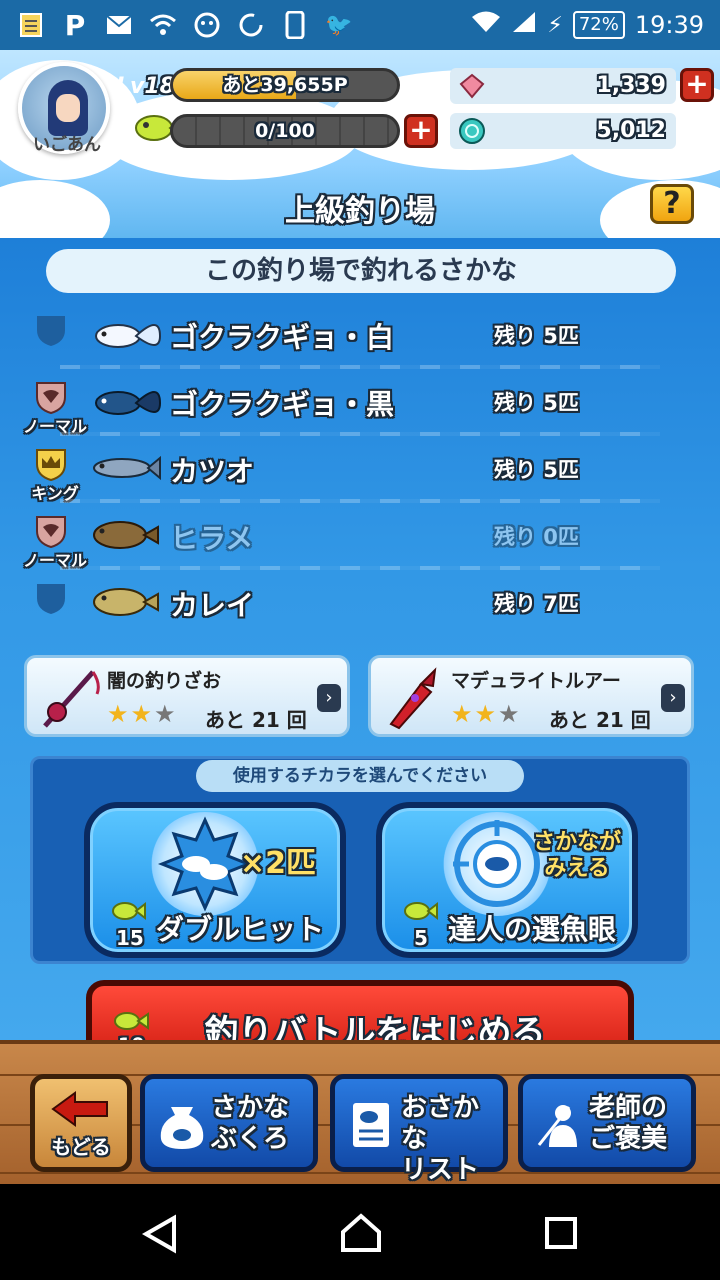  I want to click on stamina-bar: 0/100, so click(285, 131).